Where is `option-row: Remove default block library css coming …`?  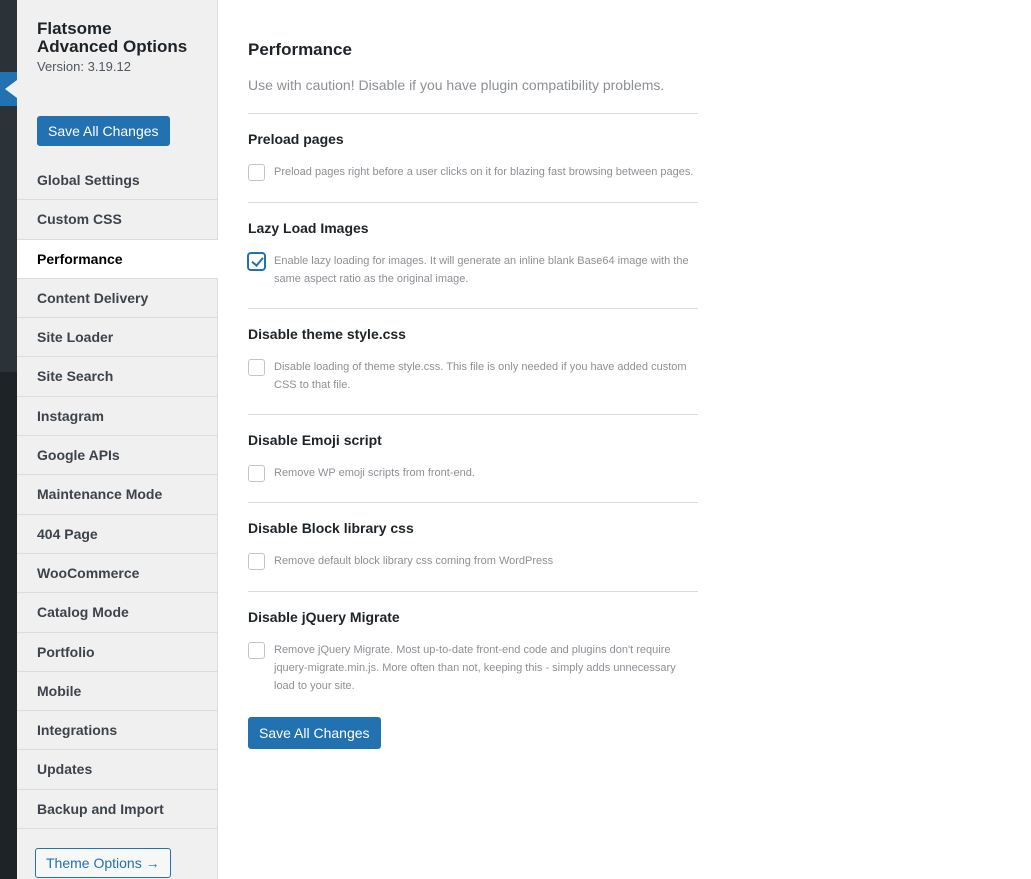 option-row: Remove default block library css coming … is located at coordinates (473, 561).